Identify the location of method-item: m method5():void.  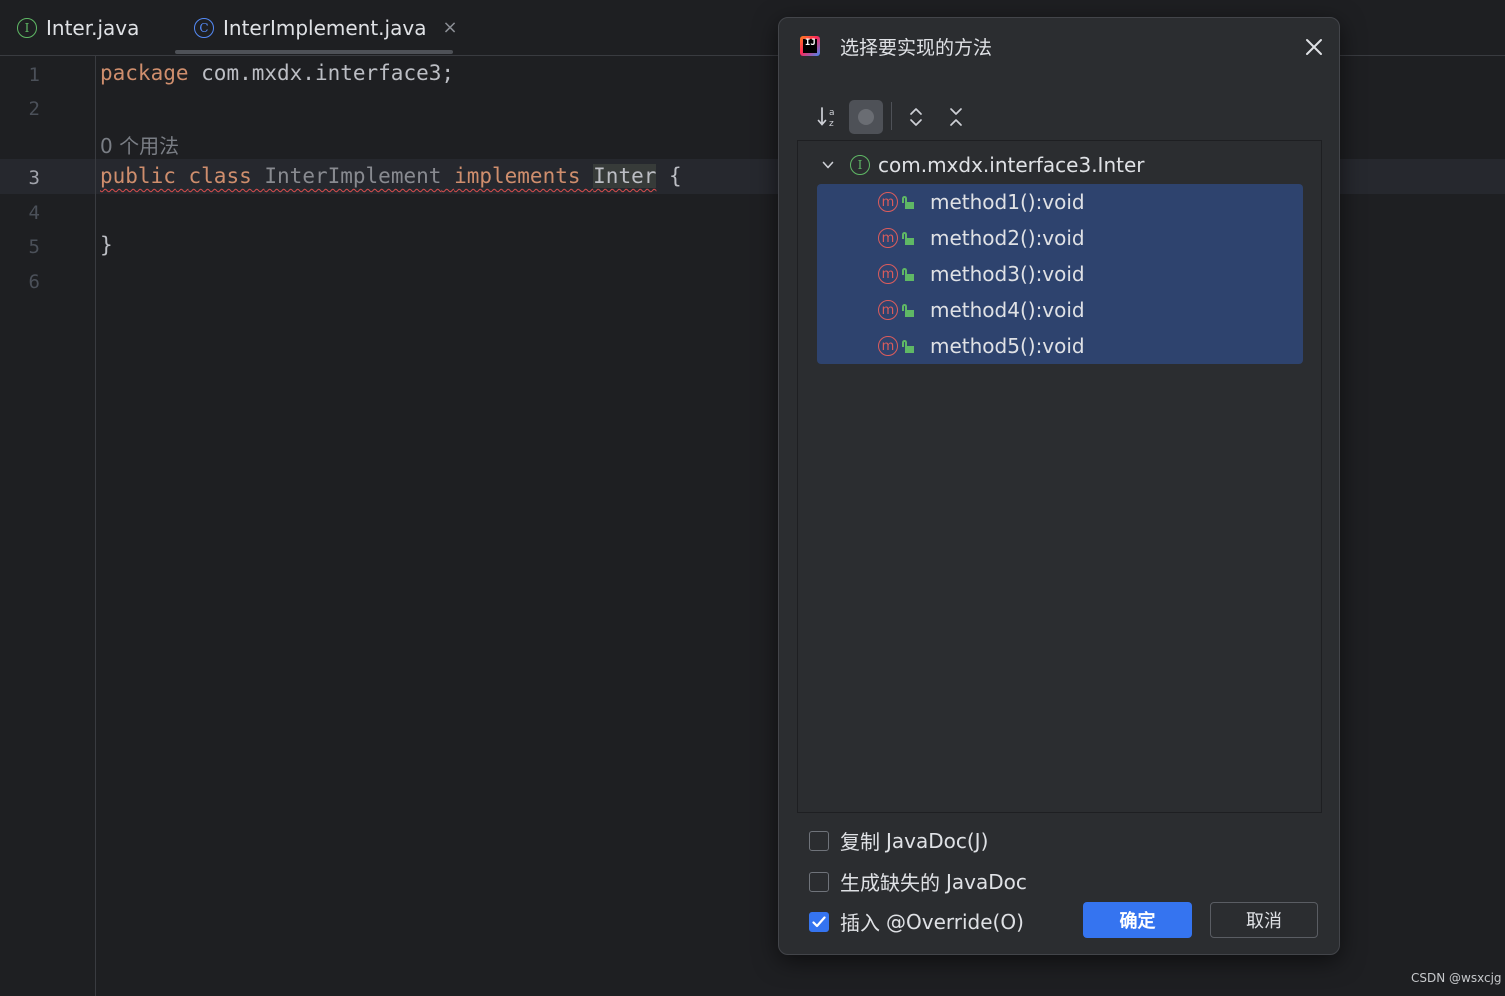
(981, 346).